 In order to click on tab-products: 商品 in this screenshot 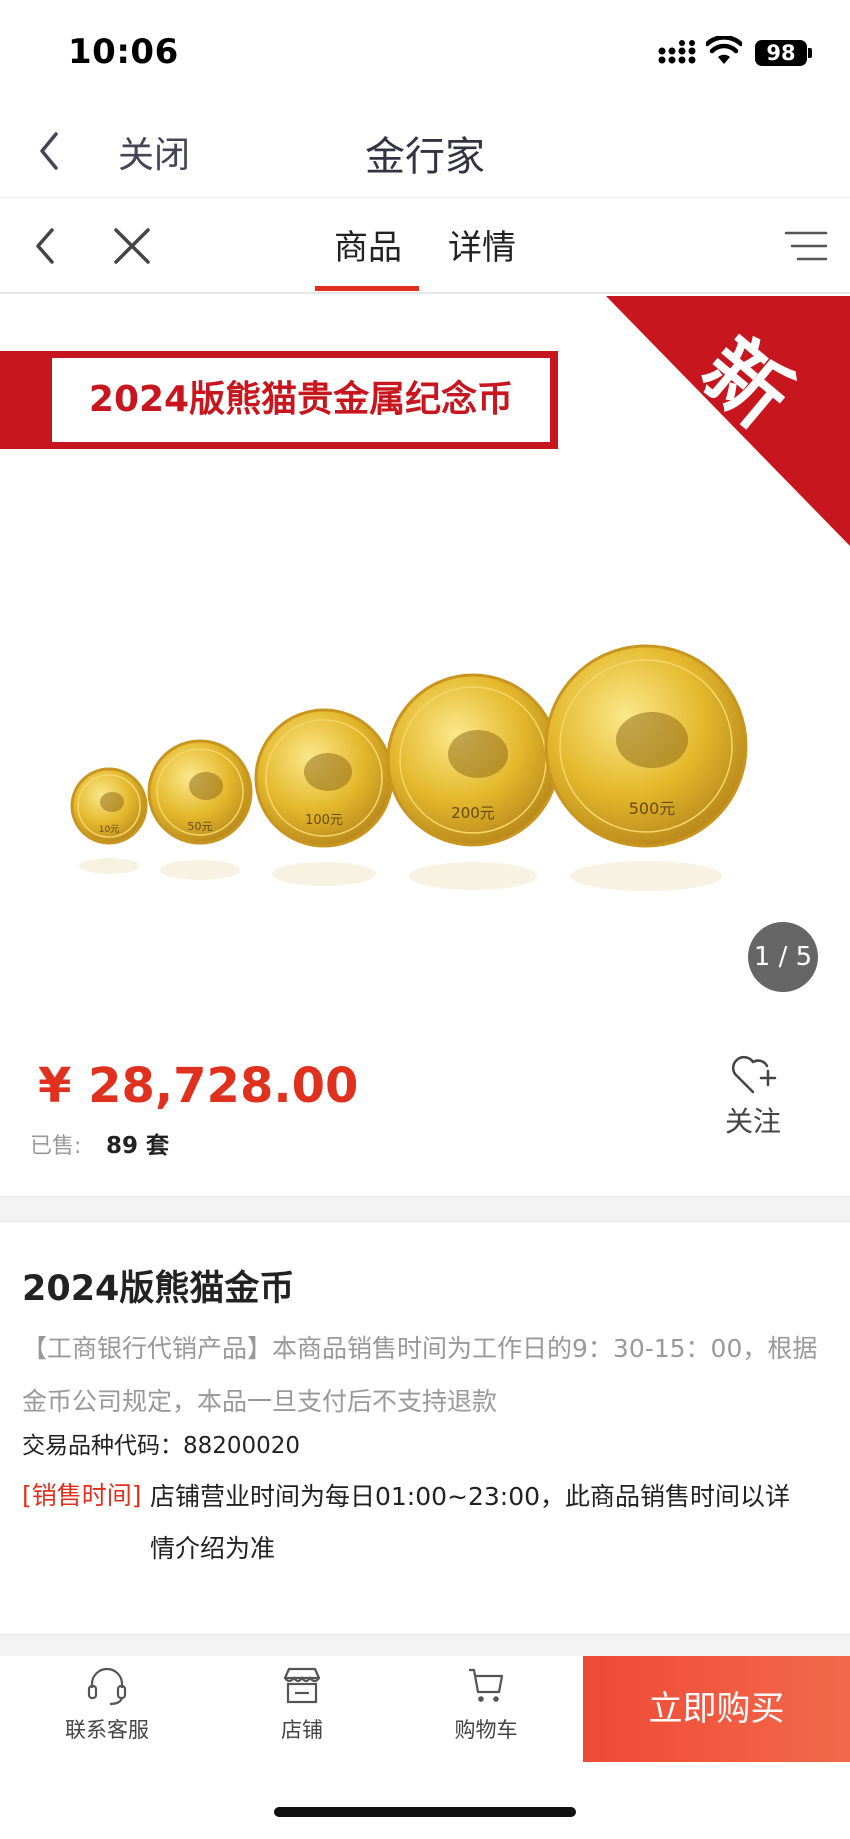, I will do `click(368, 244)`.